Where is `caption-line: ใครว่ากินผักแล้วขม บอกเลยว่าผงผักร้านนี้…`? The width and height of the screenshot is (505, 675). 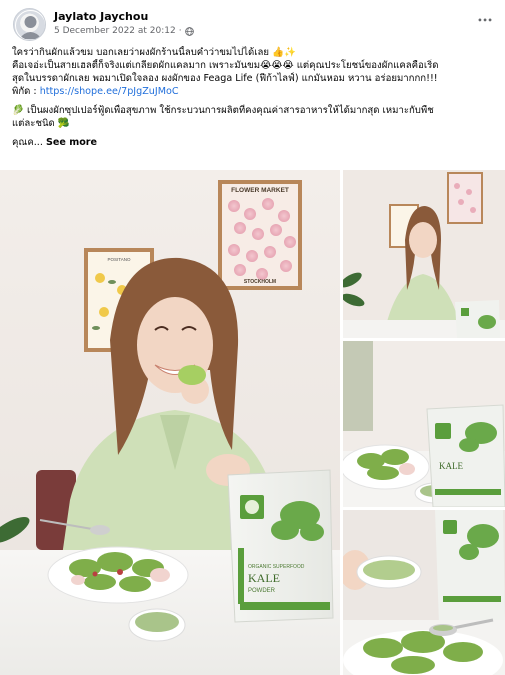
caption-line: ใครว่ากินผักแล้วขม บอกเลยว่าผงผักร้านนี้… is located at coordinates (154, 52).